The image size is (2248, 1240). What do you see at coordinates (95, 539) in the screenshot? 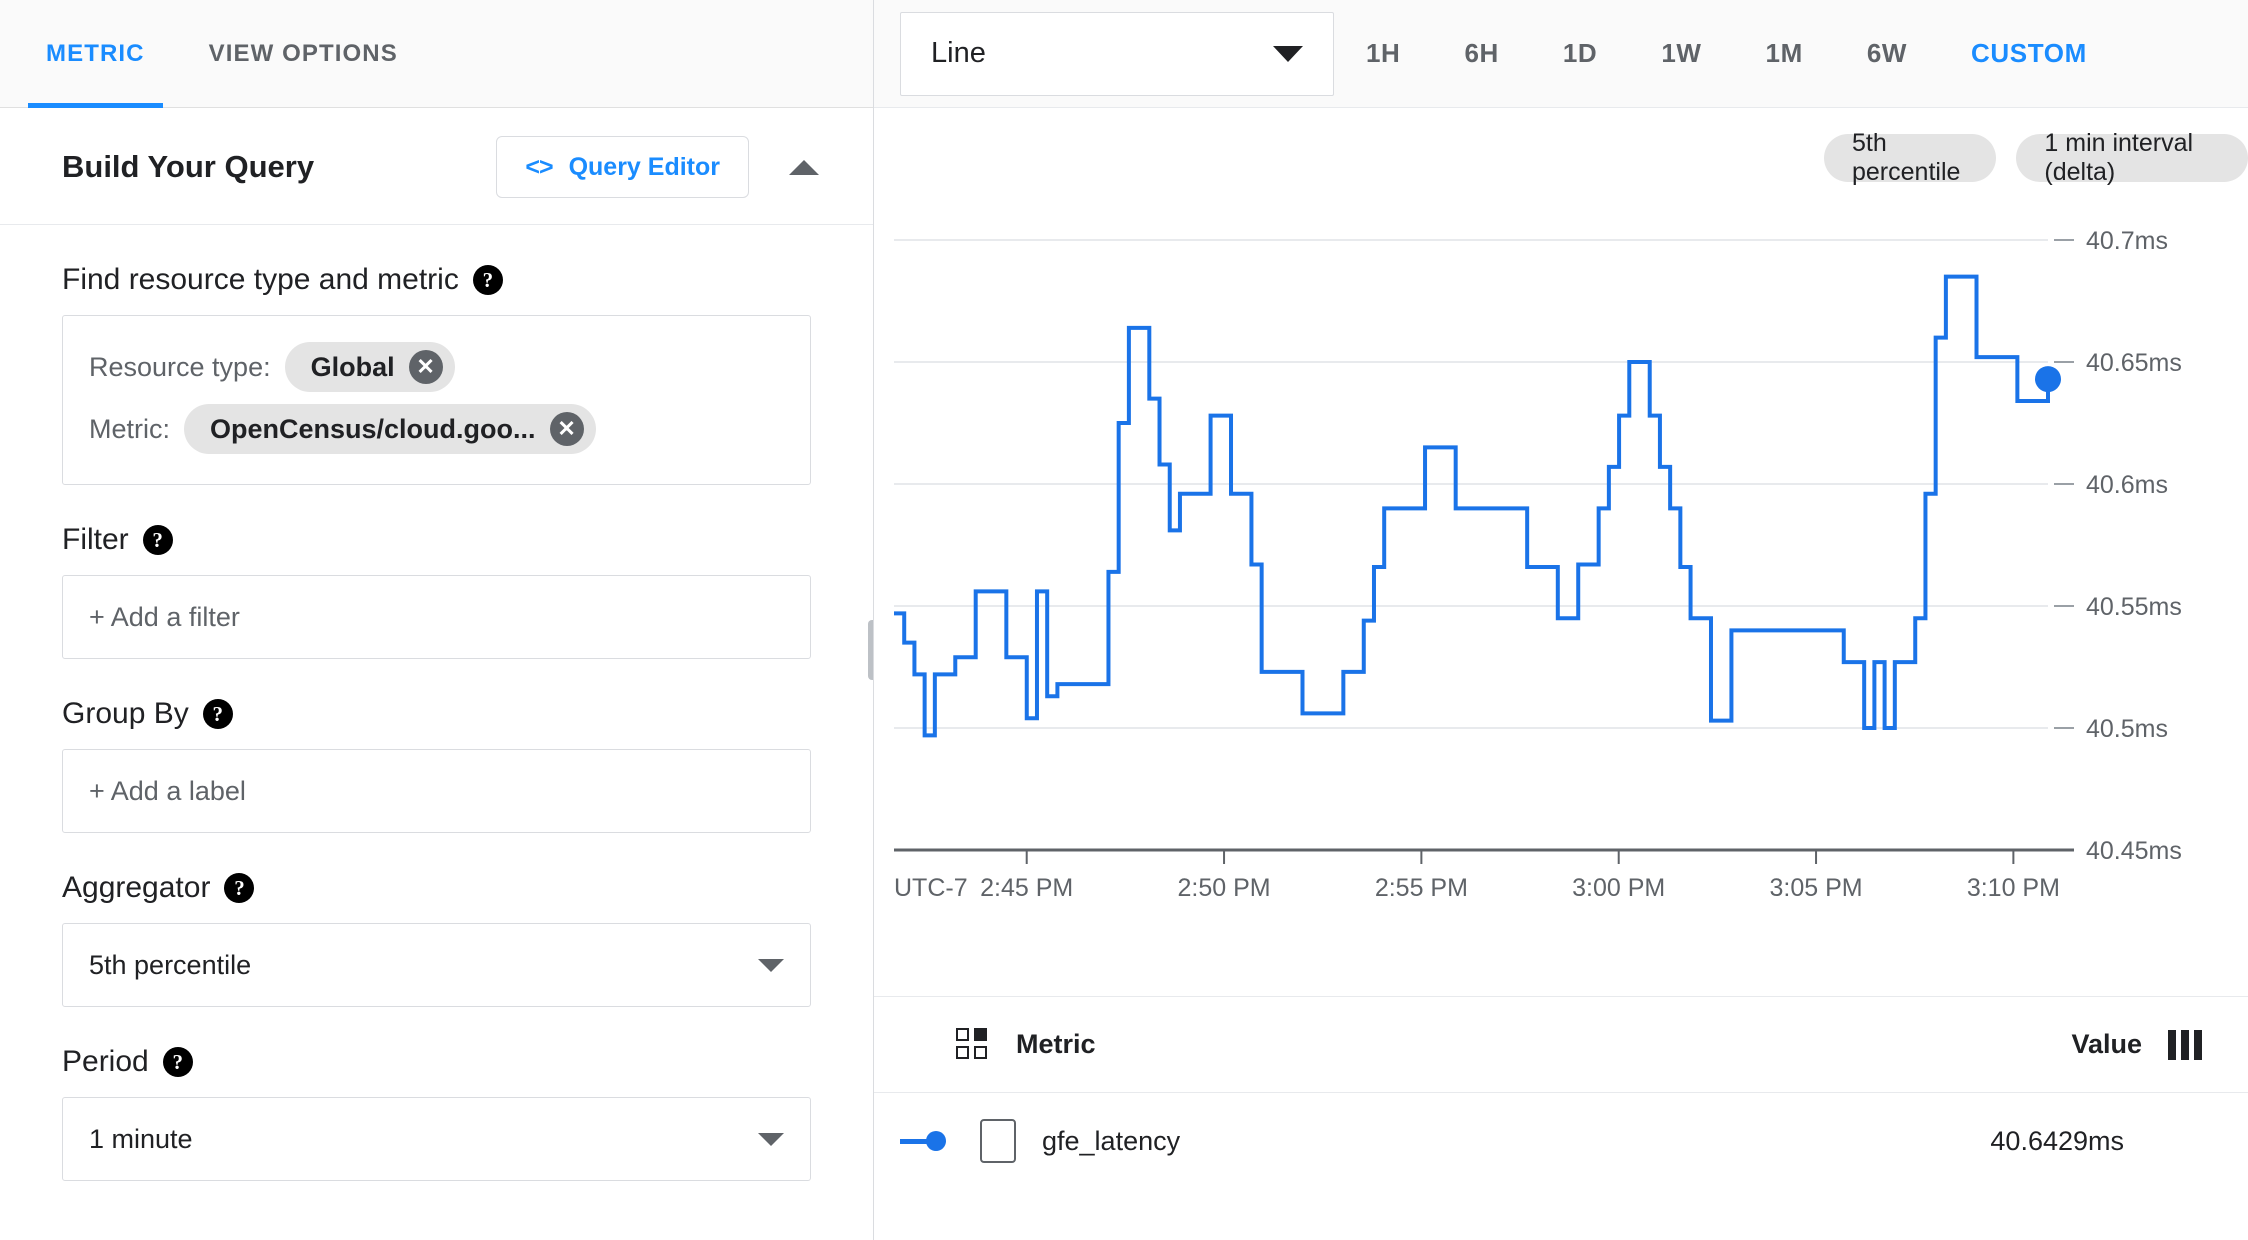
I see `filter-label: Filter` at bounding box center [95, 539].